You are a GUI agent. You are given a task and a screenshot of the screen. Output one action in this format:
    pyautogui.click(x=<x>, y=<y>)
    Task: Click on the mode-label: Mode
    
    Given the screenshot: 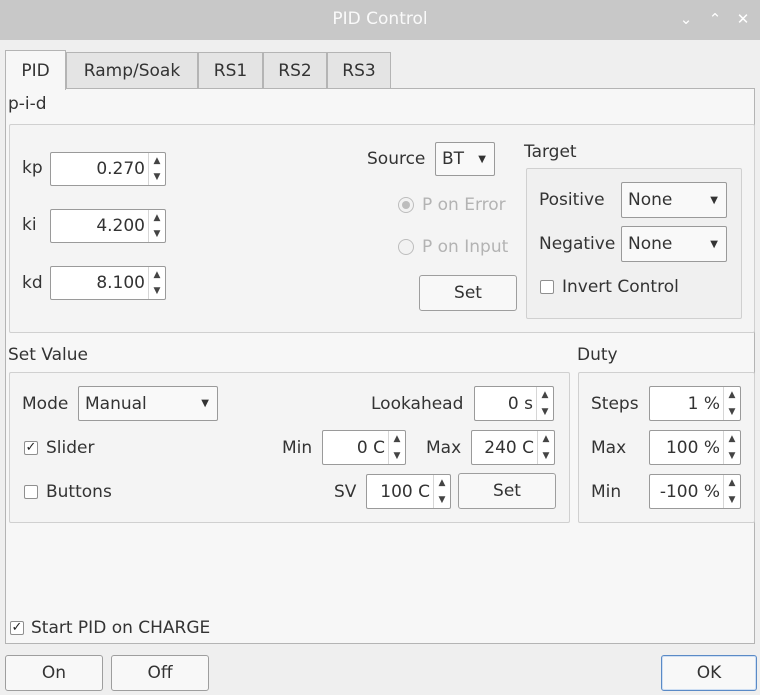 What is the action you would take?
    pyautogui.click(x=45, y=404)
    